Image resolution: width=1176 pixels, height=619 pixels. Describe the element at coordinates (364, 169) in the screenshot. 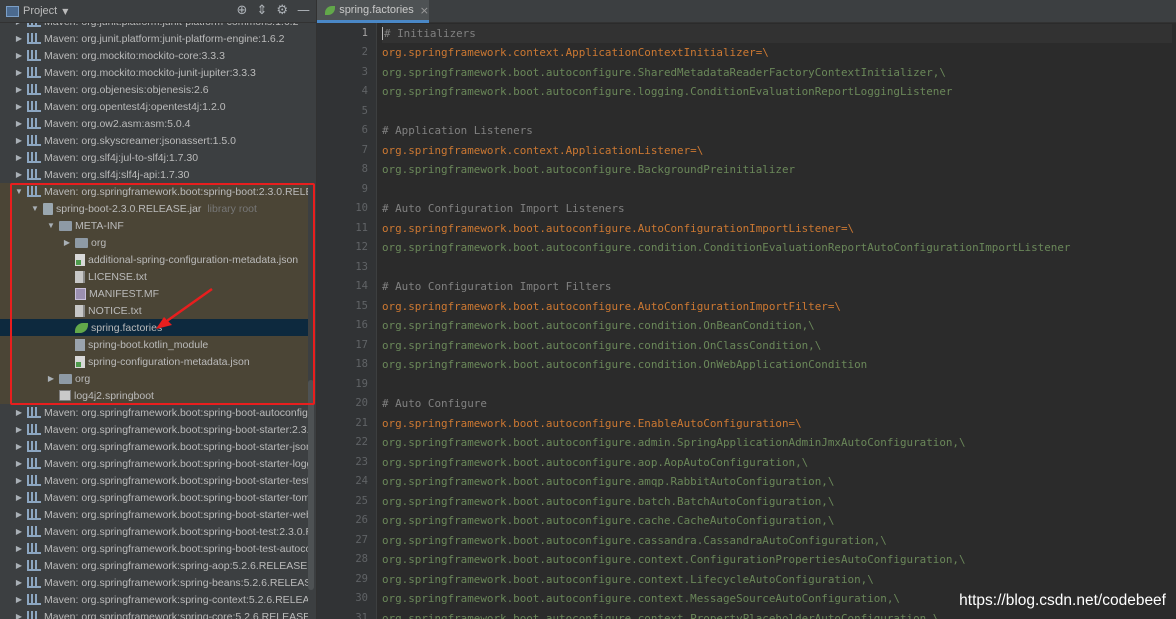

I see `line-number: 8` at that location.